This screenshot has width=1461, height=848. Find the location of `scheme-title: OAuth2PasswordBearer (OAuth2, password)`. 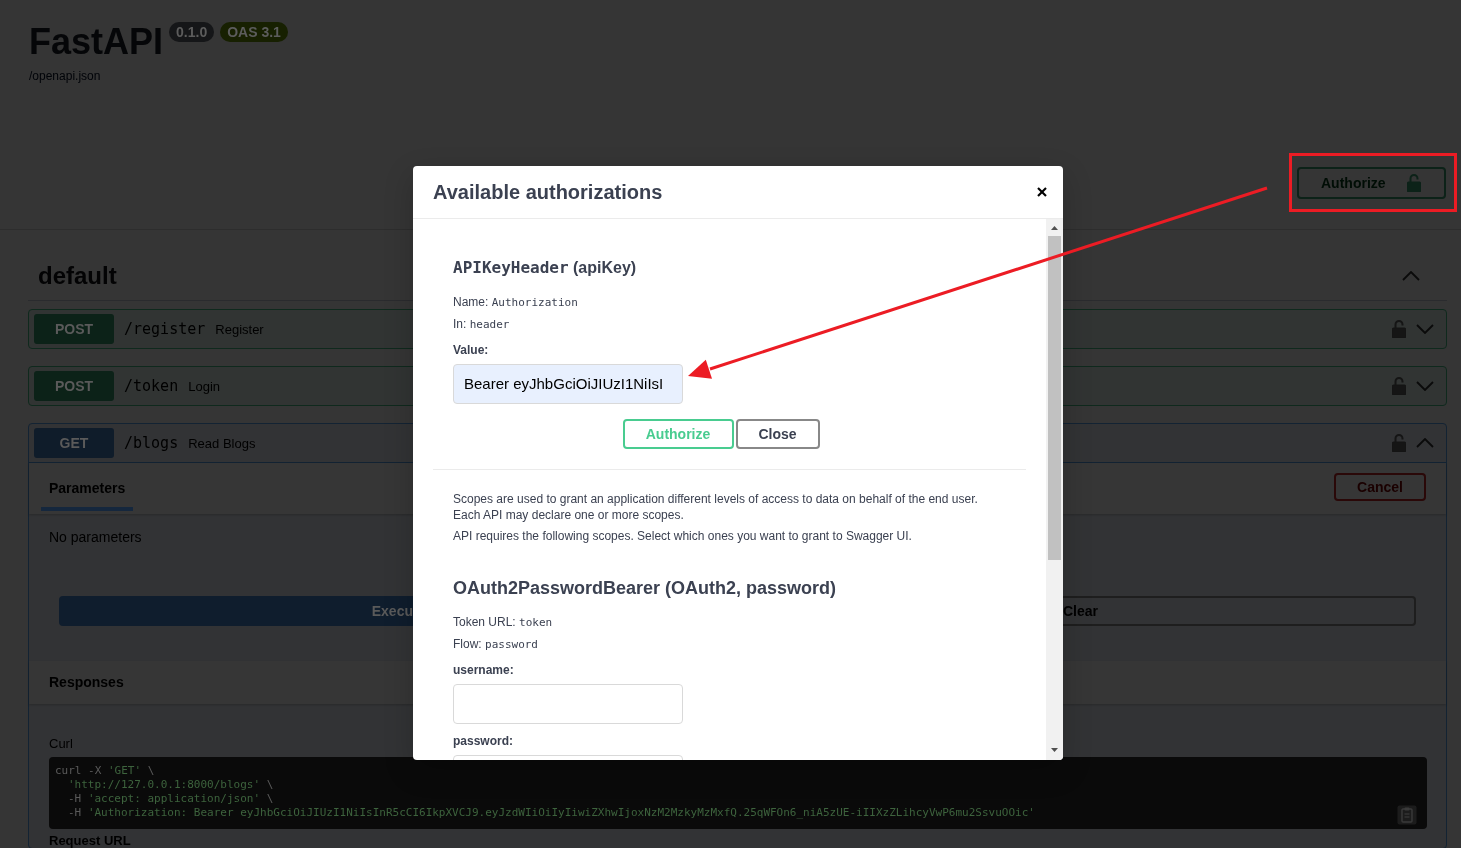

scheme-title: OAuth2PasswordBearer (OAuth2, password) is located at coordinates (645, 588).